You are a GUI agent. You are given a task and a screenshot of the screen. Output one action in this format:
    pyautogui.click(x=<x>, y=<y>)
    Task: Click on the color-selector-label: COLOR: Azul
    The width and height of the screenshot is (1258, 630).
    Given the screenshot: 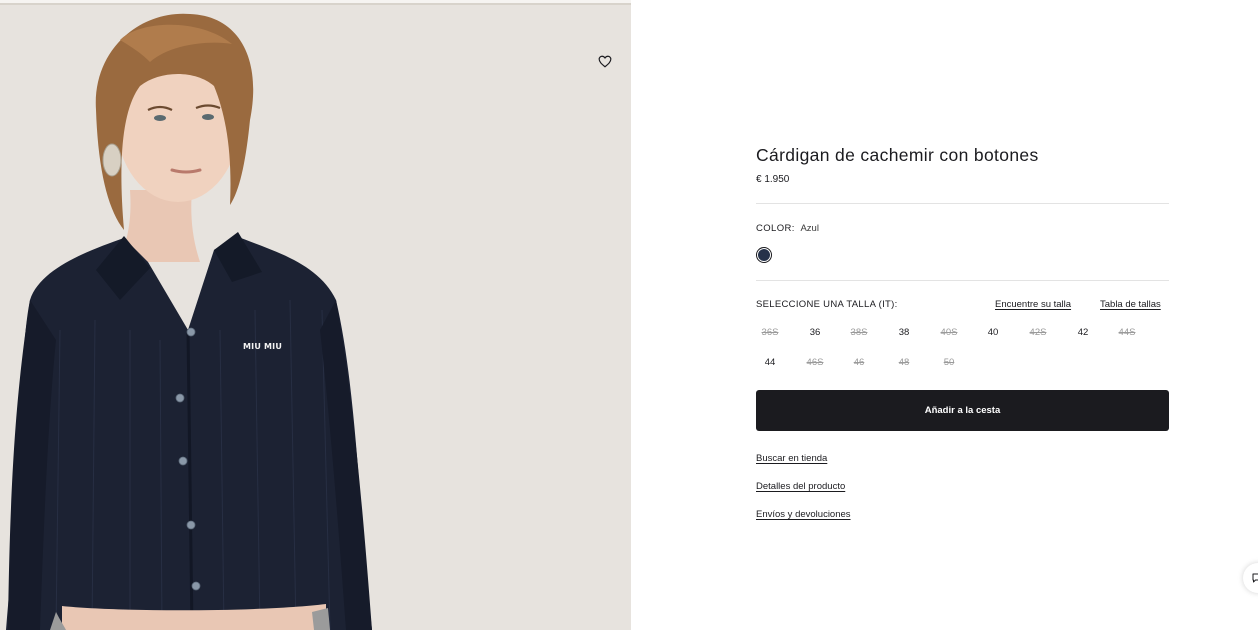 What is the action you would take?
    pyautogui.click(x=787, y=228)
    